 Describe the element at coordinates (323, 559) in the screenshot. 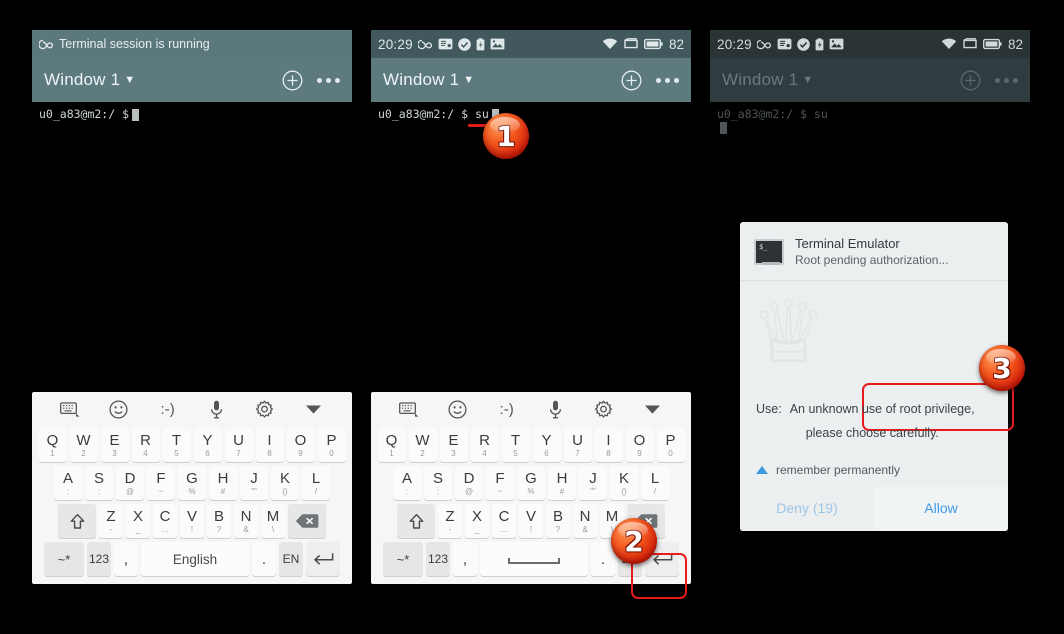

I see `enter-key` at that location.